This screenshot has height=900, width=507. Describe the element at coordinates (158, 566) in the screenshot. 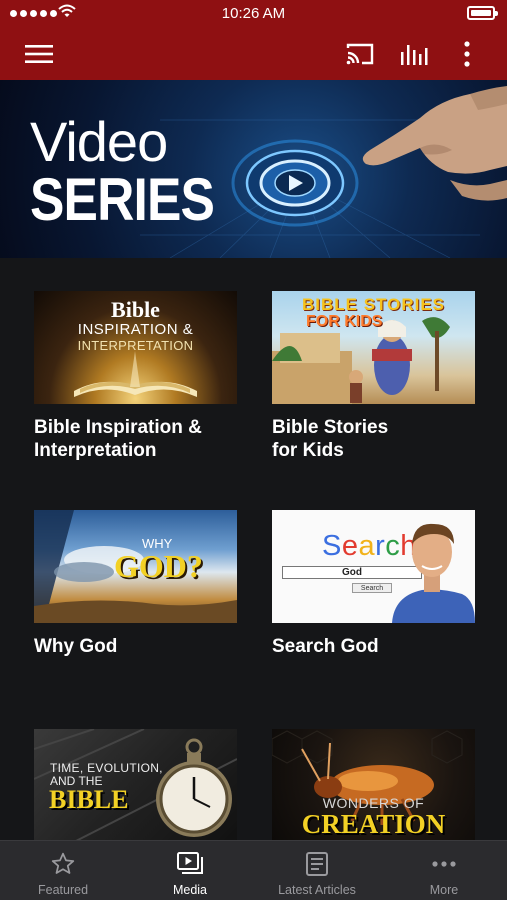

I see `thumb-title: GOD?` at that location.